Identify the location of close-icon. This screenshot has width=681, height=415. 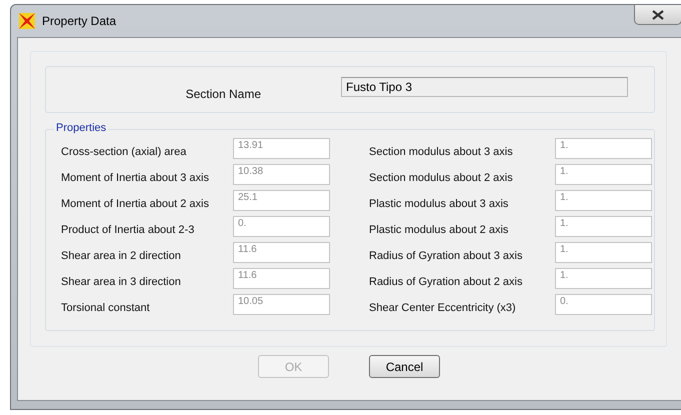
(658, 15).